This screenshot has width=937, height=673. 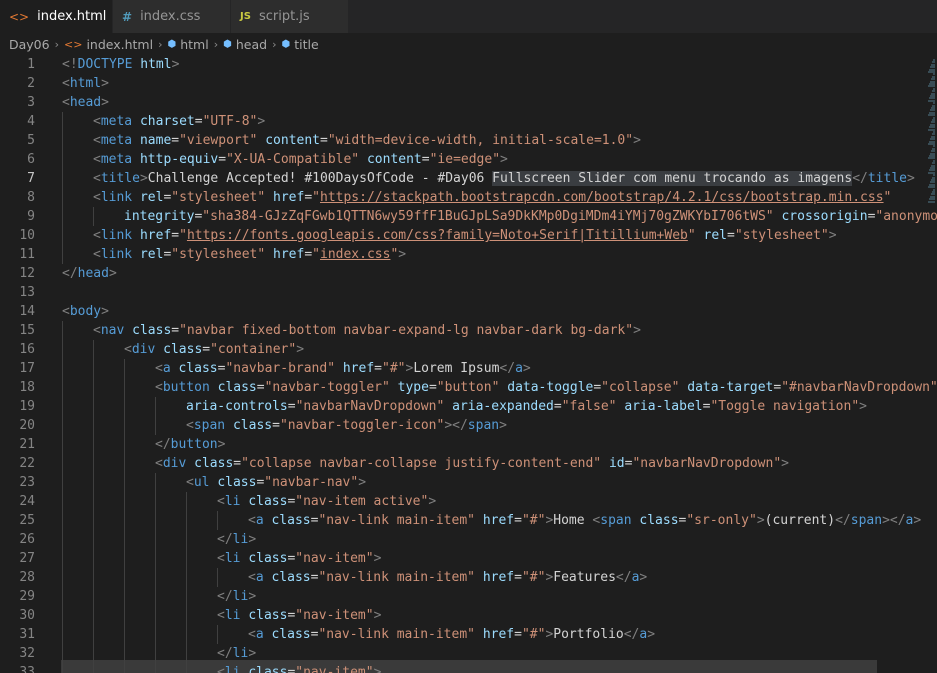 What do you see at coordinates (468, 558) in the screenshot?
I see `code-line: 27 <li class="nav-item">` at bounding box center [468, 558].